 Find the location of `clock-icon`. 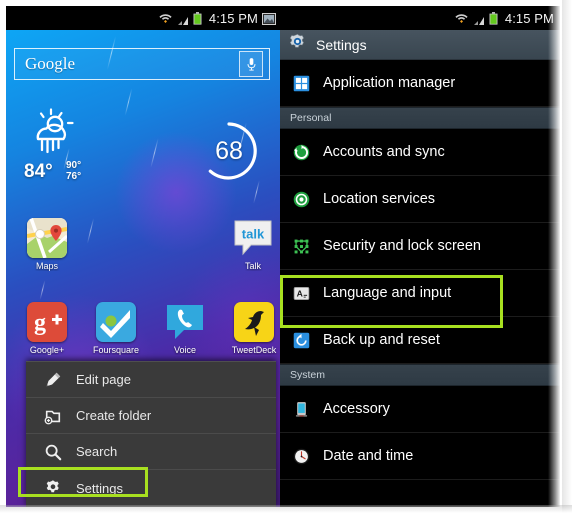

clock-icon is located at coordinates (301, 456).